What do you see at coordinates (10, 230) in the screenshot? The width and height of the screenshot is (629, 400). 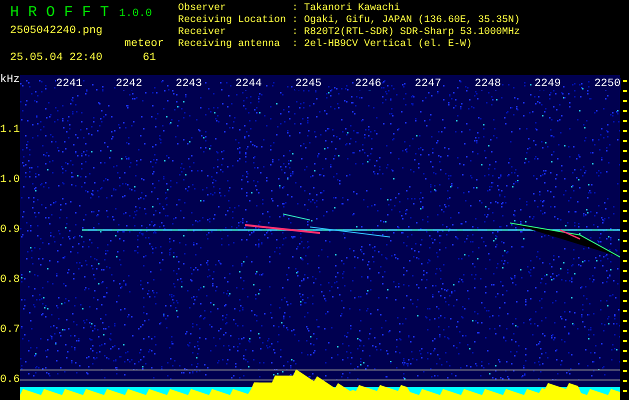 I see `y-axis-label: 0.9` at bounding box center [10, 230].